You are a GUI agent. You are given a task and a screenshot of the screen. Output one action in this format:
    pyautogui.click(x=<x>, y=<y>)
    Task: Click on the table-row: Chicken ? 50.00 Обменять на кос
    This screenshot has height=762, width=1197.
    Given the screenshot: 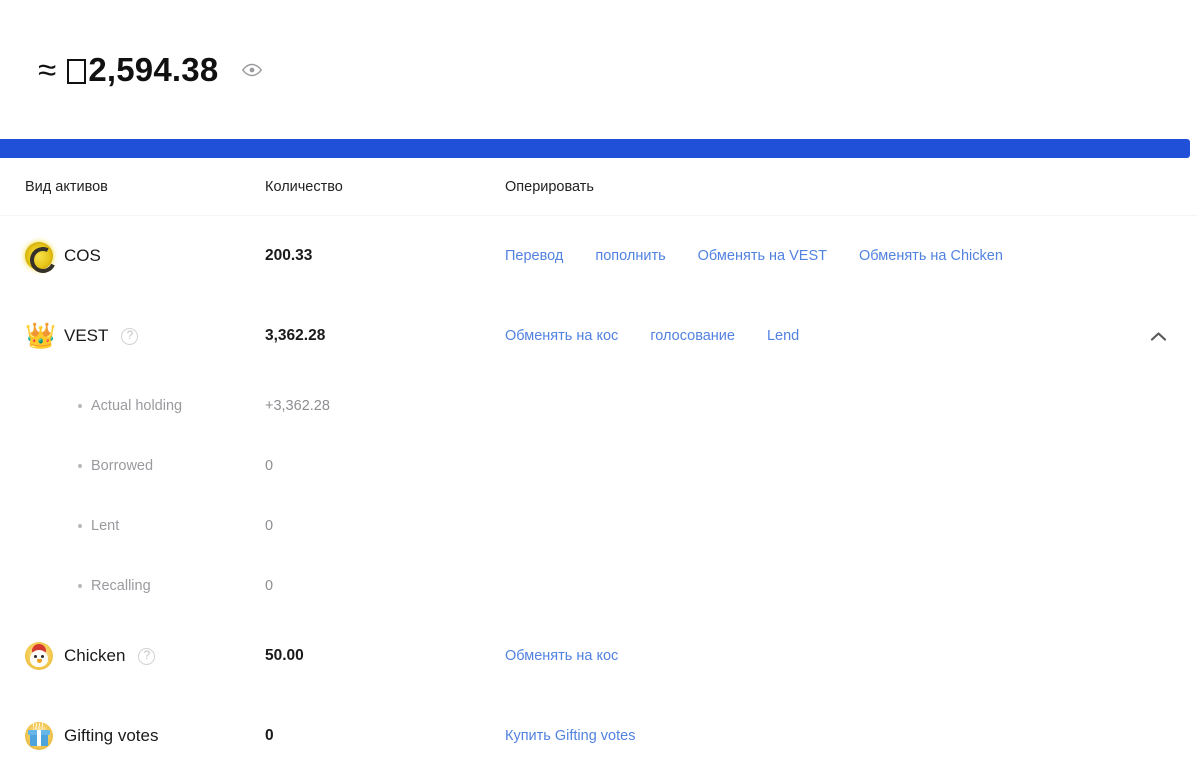 What is the action you would take?
    pyautogui.click(x=598, y=656)
    